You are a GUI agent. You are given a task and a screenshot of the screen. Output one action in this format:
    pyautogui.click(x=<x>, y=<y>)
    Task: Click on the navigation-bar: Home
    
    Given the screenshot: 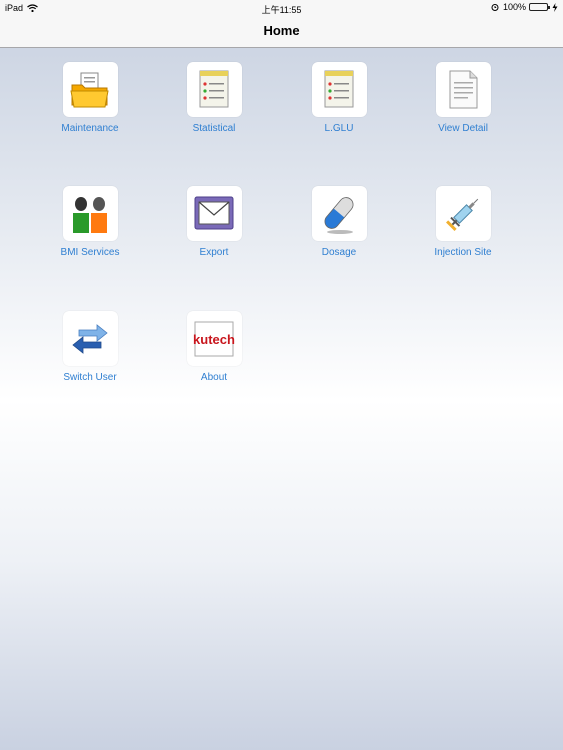 What is the action you would take?
    pyautogui.click(x=281, y=32)
    